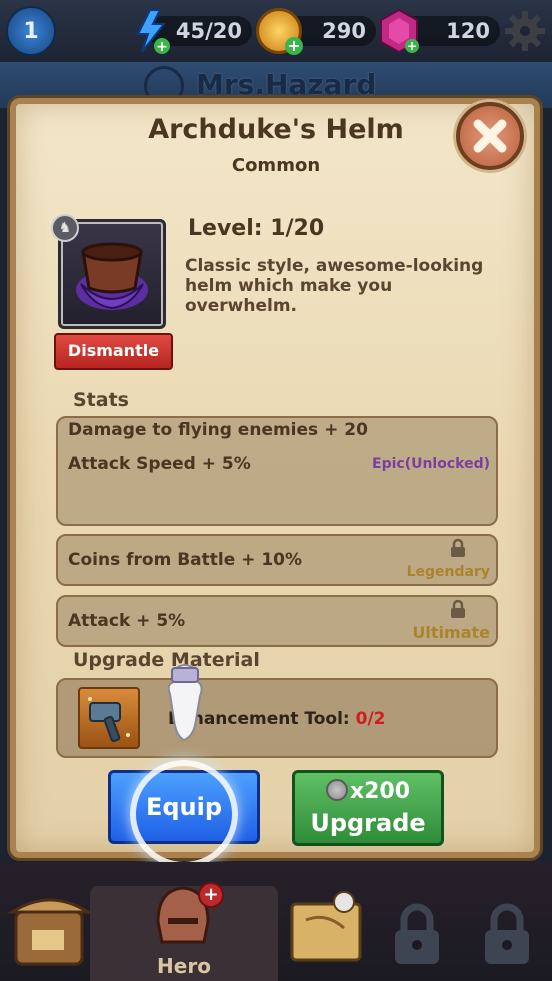  What do you see at coordinates (159, 464) in the screenshot?
I see `stat-line: Attack Speed + 5%` at bounding box center [159, 464].